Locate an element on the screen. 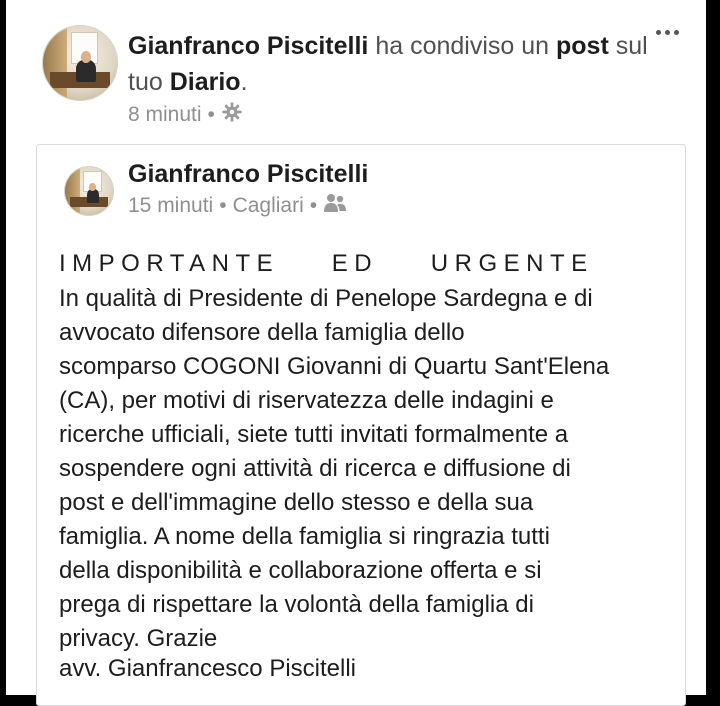  post-line: privacy. Grazie is located at coordinates (138, 638).